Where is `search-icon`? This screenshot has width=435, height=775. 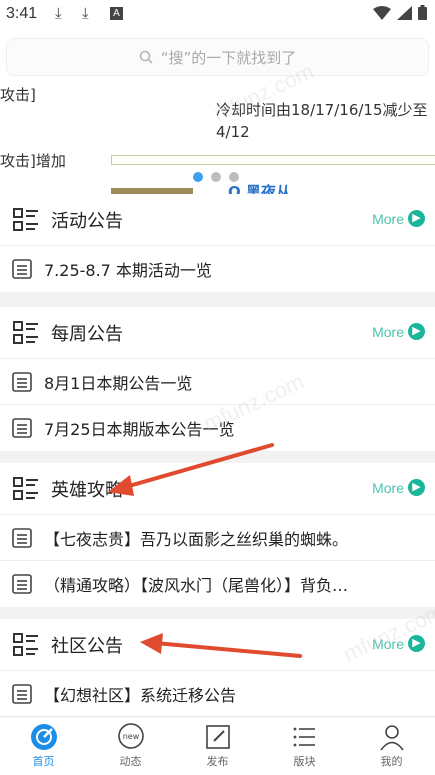 search-icon is located at coordinates (146, 57).